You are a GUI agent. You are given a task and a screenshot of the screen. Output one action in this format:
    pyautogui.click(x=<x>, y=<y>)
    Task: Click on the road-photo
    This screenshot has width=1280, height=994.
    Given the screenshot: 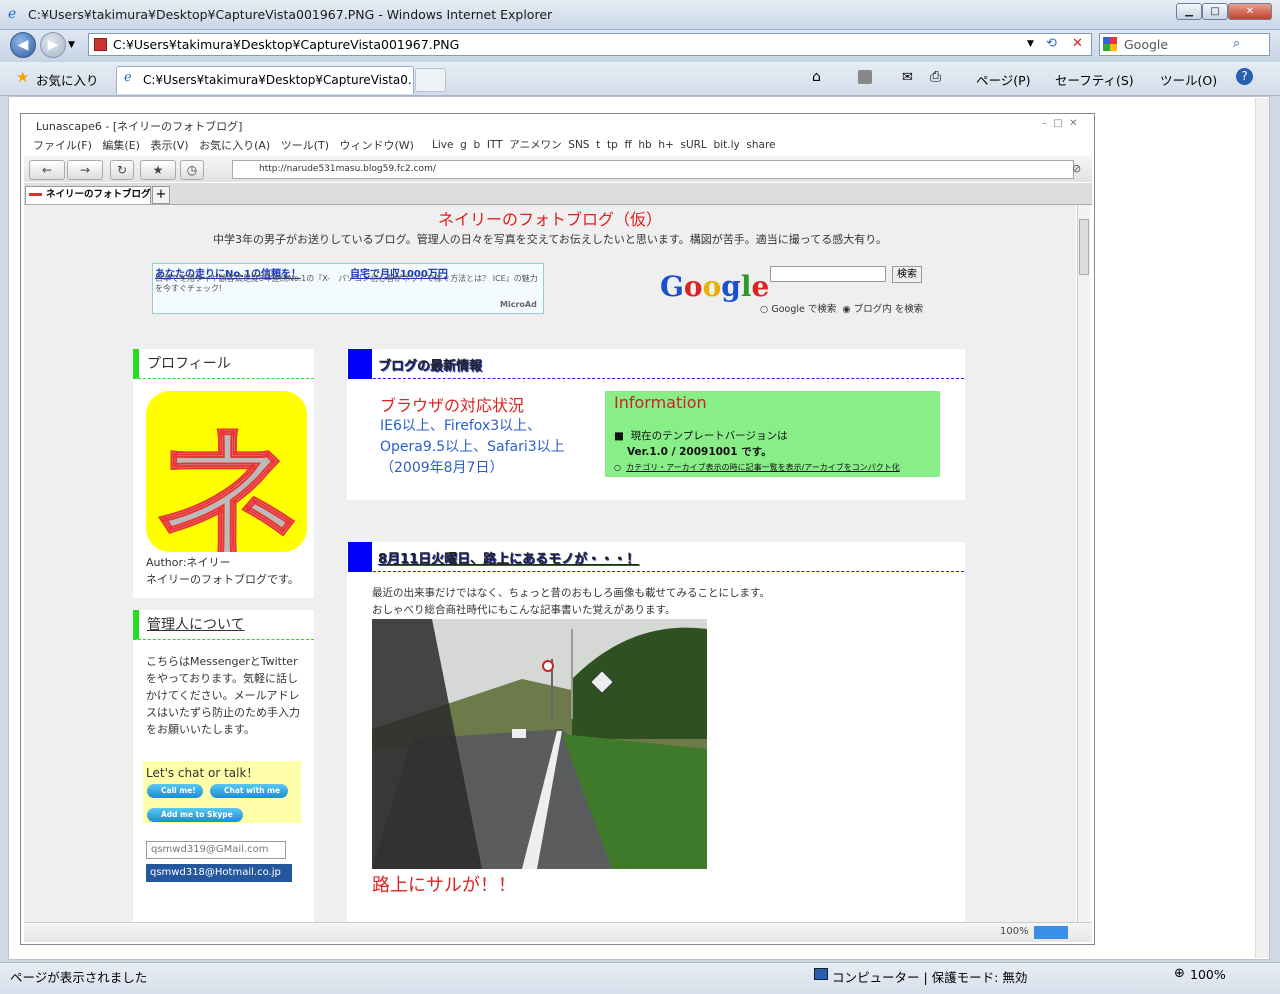 What is the action you would take?
    pyautogui.click(x=539, y=744)
    